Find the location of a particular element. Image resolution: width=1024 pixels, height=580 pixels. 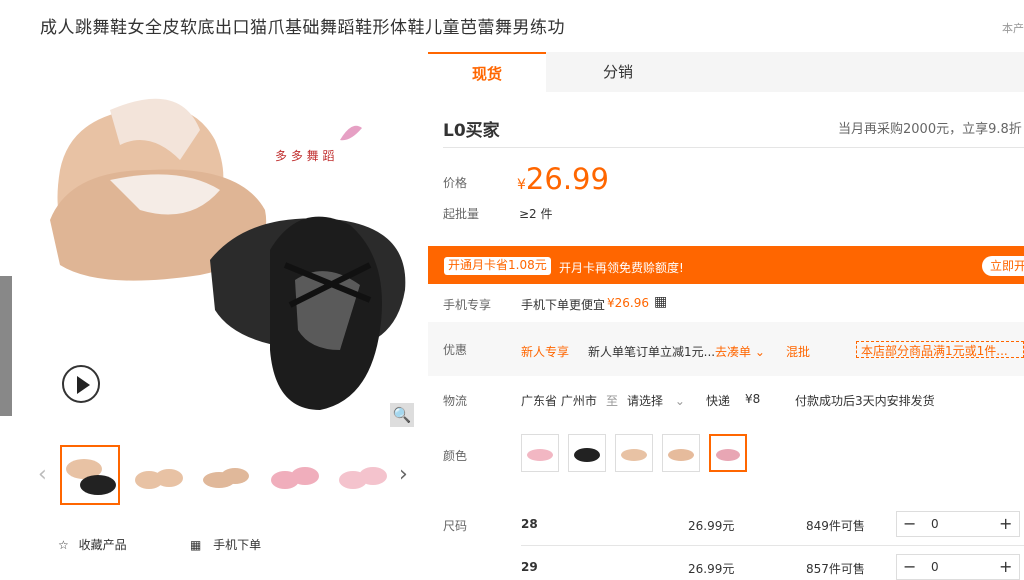

go-collect-label: 去凑单 is located at coordinates (733, 352).